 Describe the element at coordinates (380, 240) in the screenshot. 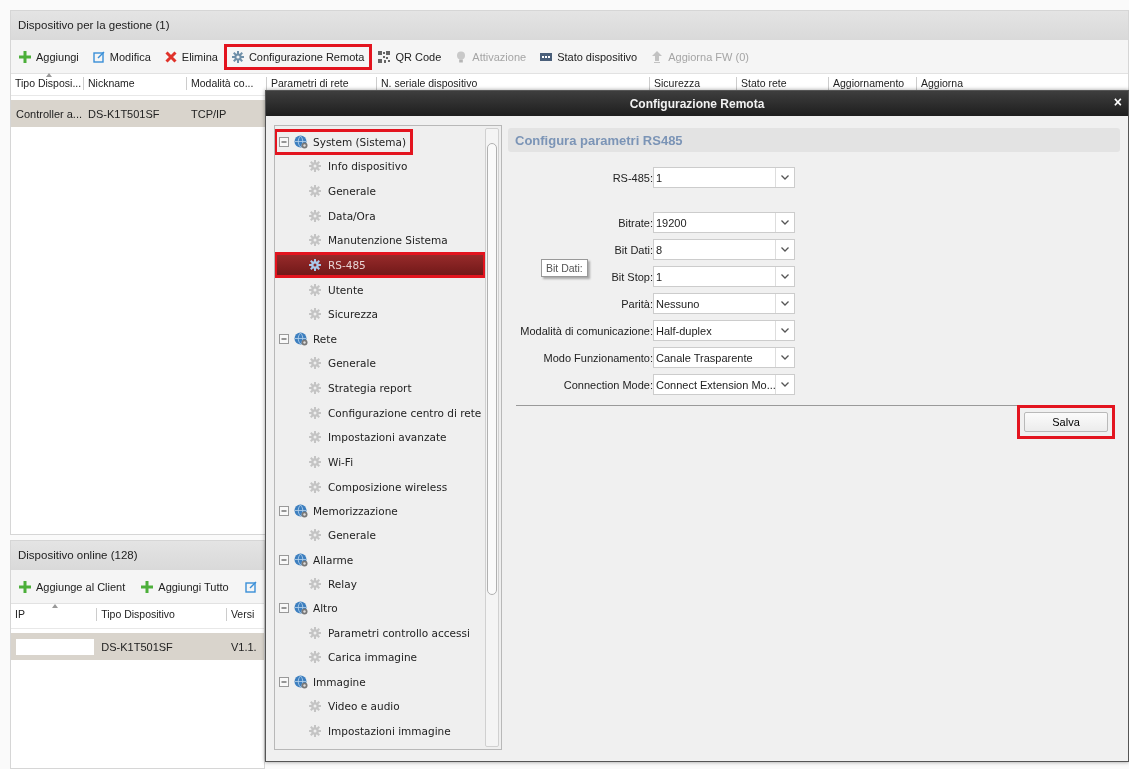

I see `tree-item: Manutenzione Sistema` at that location.